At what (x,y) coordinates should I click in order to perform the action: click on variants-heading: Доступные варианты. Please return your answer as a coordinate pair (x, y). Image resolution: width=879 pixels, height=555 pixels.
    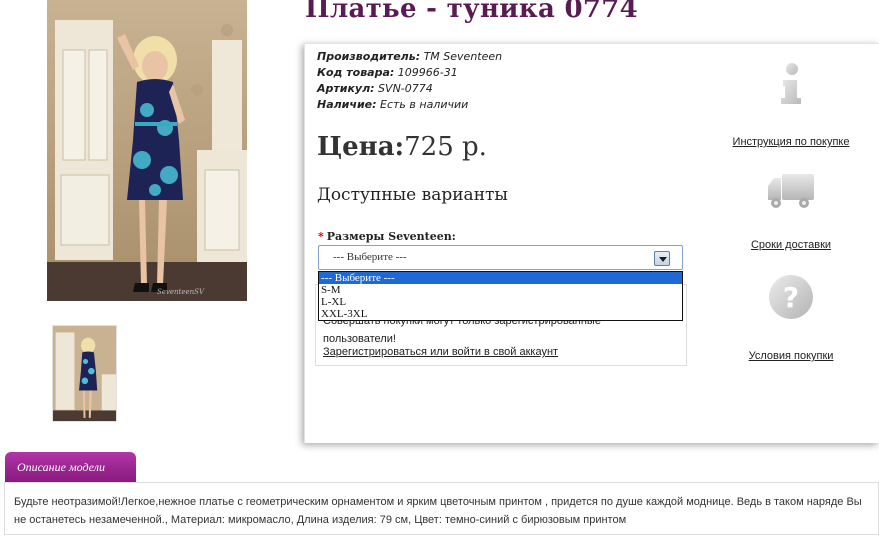
    Looking at the image, I should click on (412, 195).